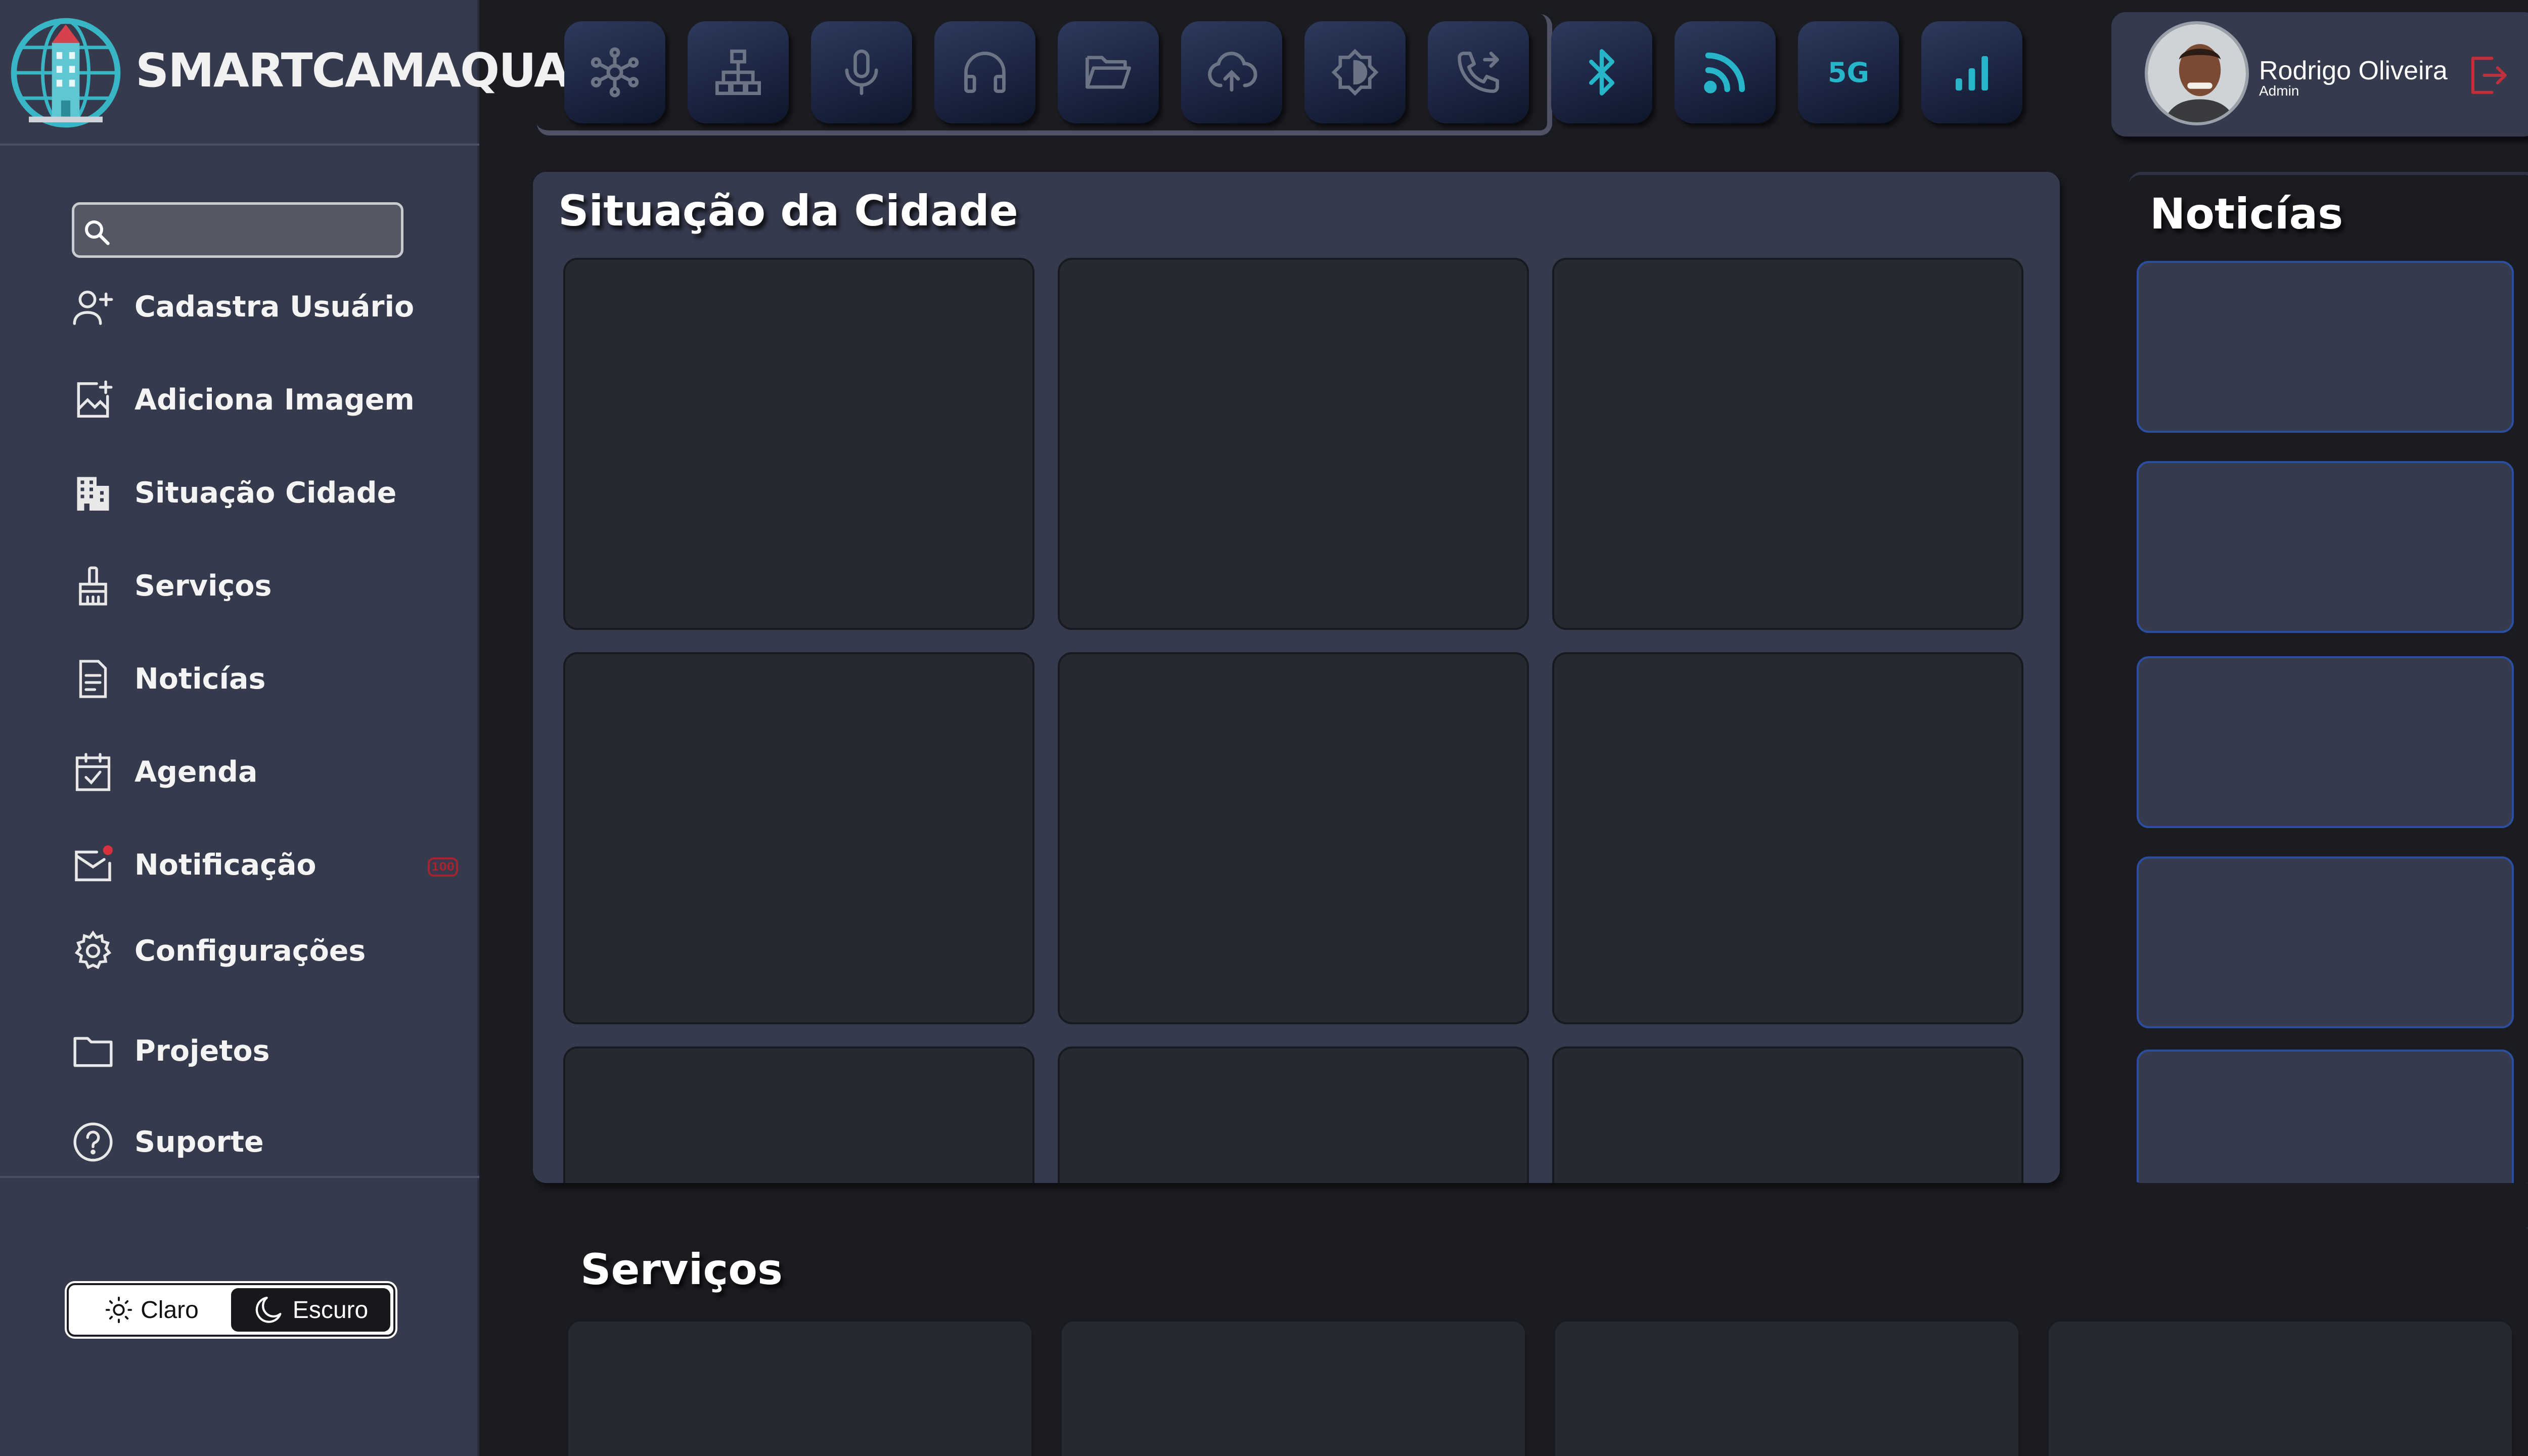 This screenshot has height=1456, width=2528. Describe the element at coordinates (2279, 91) in the screenshot. I see `user-role: Admin` at that location.